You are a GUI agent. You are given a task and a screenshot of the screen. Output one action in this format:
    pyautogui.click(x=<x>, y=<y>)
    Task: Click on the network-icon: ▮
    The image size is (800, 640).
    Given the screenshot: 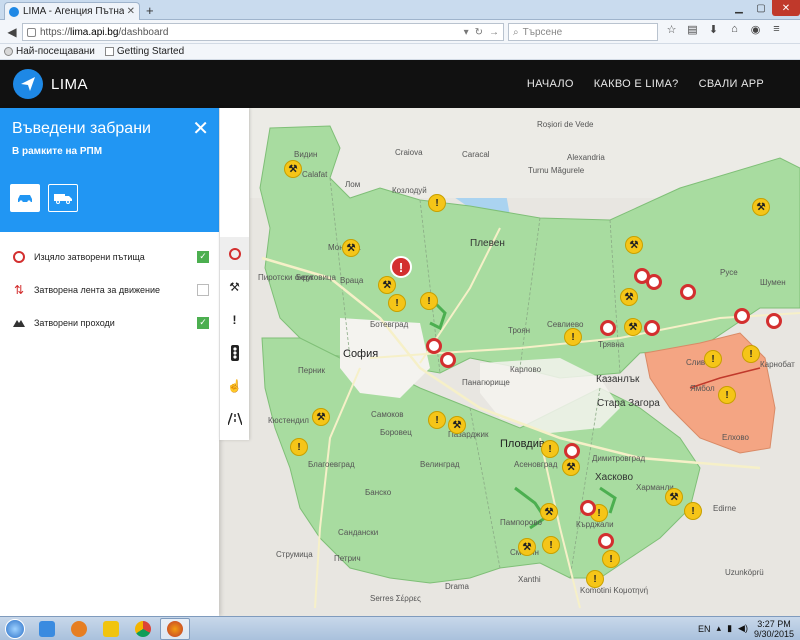 What is the action you would take?
    pyautogui.click(x=729, y=628)
    